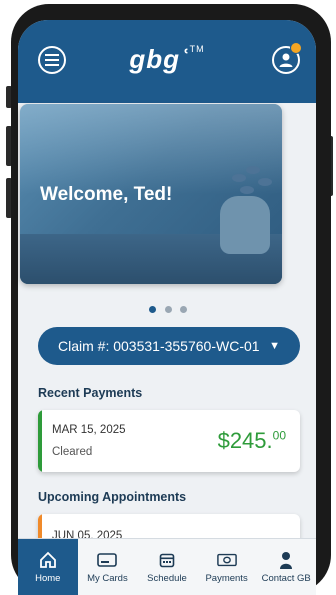 Image resolution: width=336 pixels, height=595 pixels. Describe the element at coordinates (48, 560) in the screenshot. I see `home-icon` at that location.